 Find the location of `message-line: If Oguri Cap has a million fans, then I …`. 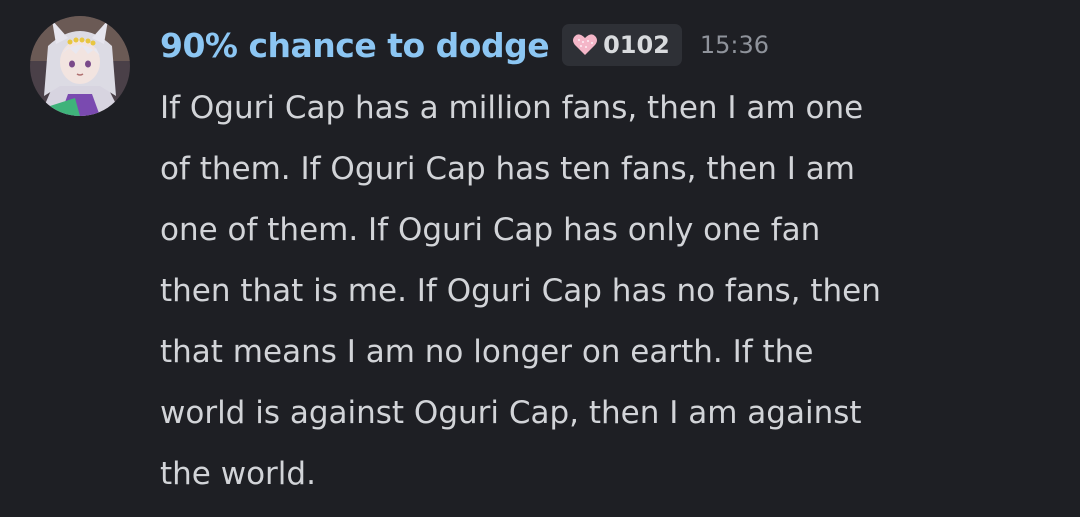

message-line: If Oguri Cap has a million fans, then I … is located at coordinates (512, 108).